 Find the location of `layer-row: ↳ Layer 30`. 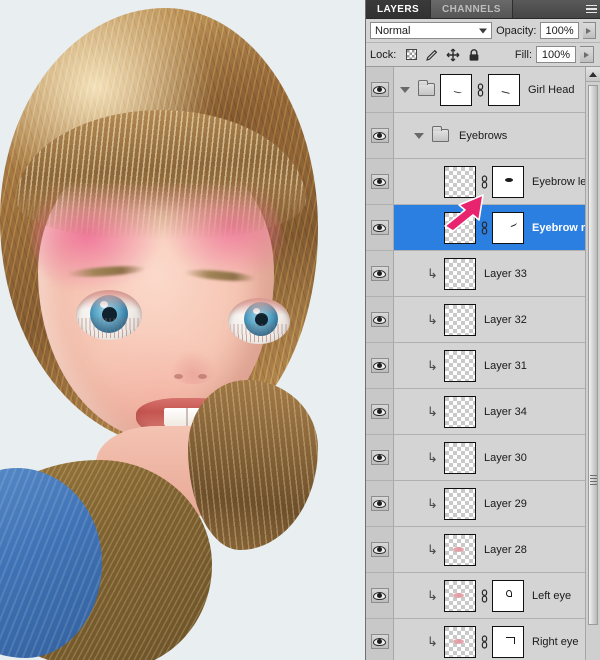

layer-row: ↳ Layer 30 is located at coordinates (475, 458).